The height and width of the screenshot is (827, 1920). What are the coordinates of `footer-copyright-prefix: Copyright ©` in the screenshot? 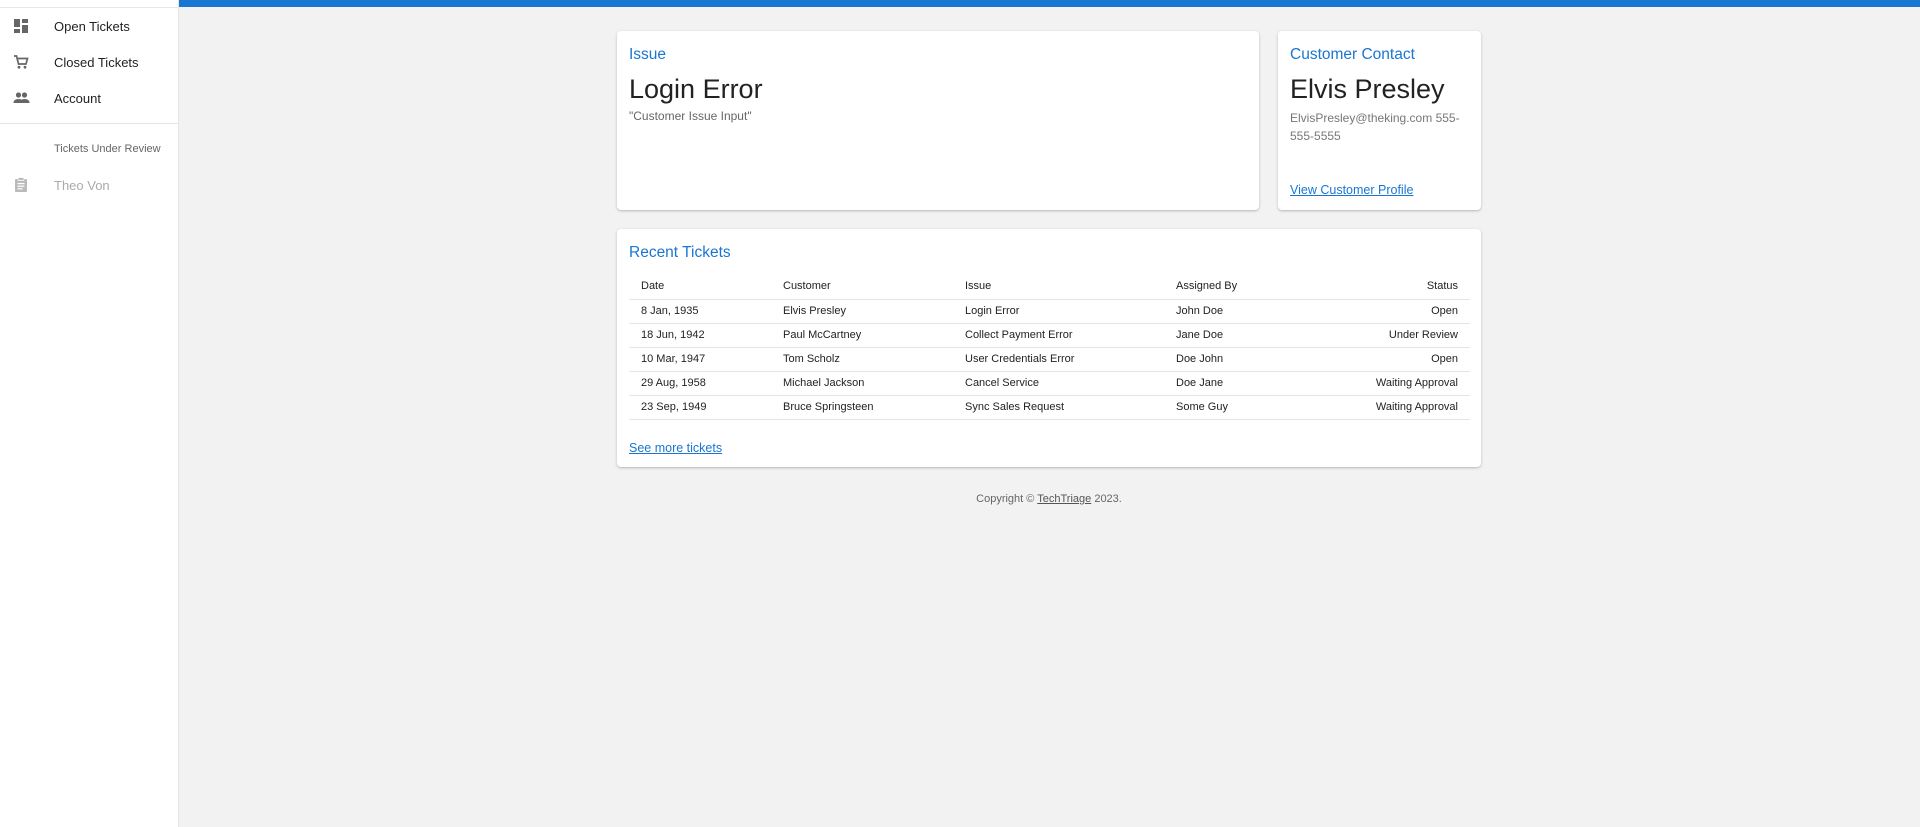 It's located at (1007, 499).